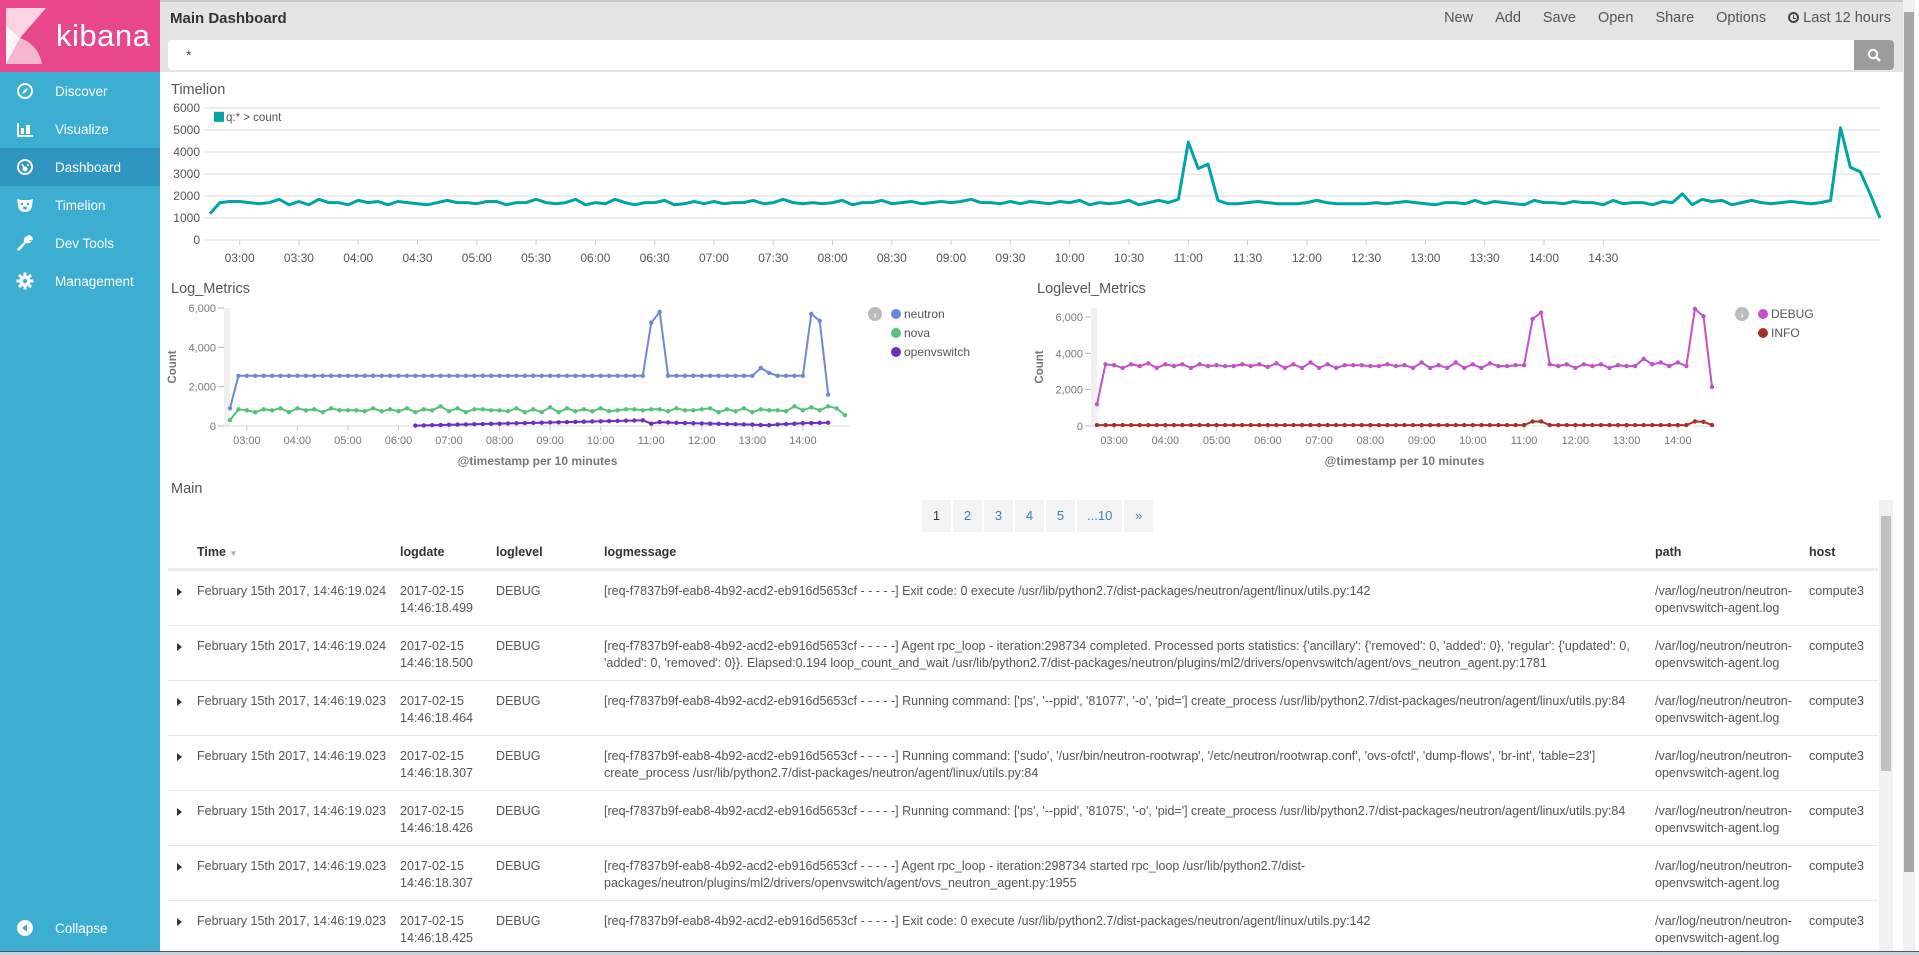 The image size is (1919, 955). I want to click on legend-dot-debug, so click(1763, 314).